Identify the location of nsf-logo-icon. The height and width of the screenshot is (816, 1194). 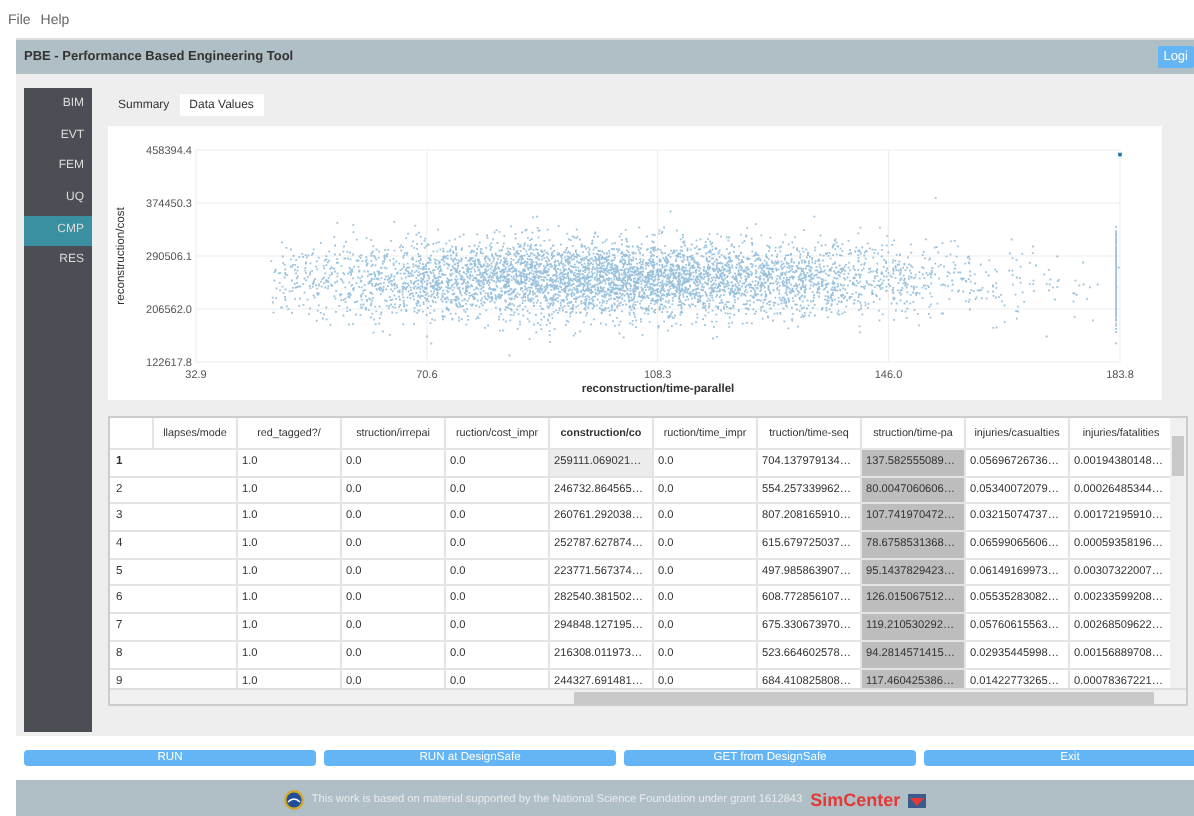
(293, 800).